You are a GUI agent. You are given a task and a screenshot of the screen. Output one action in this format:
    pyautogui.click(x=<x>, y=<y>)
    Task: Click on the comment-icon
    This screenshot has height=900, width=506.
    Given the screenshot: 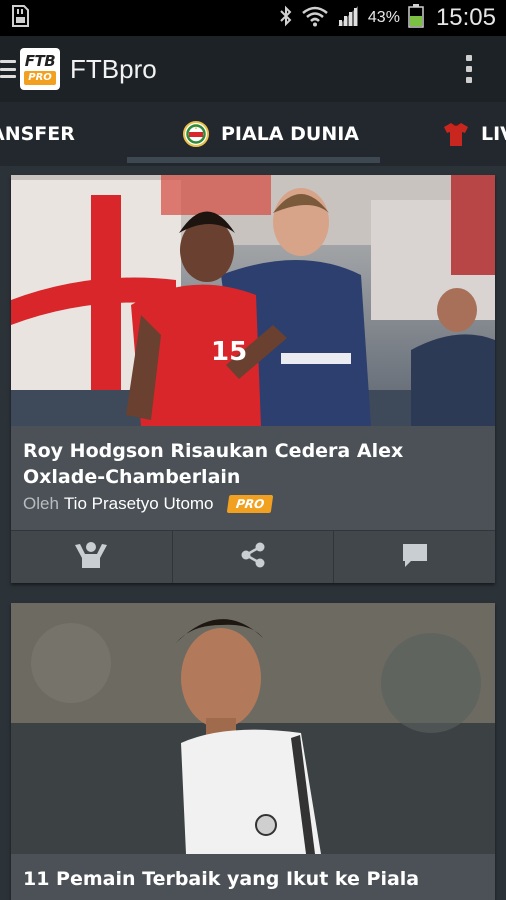 What is the action you would take?
    pyautogui.click(x=415, y=557)
    